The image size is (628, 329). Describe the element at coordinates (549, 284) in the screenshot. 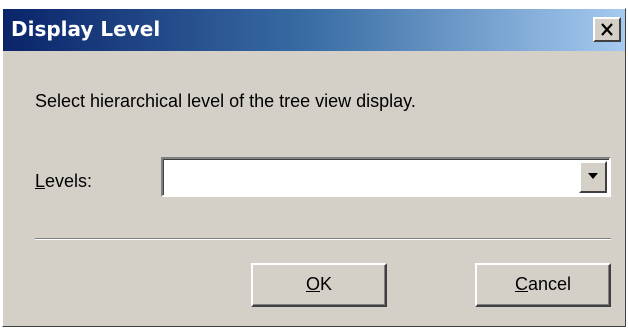

I see `cancel-button-rest: ancel` at that location.